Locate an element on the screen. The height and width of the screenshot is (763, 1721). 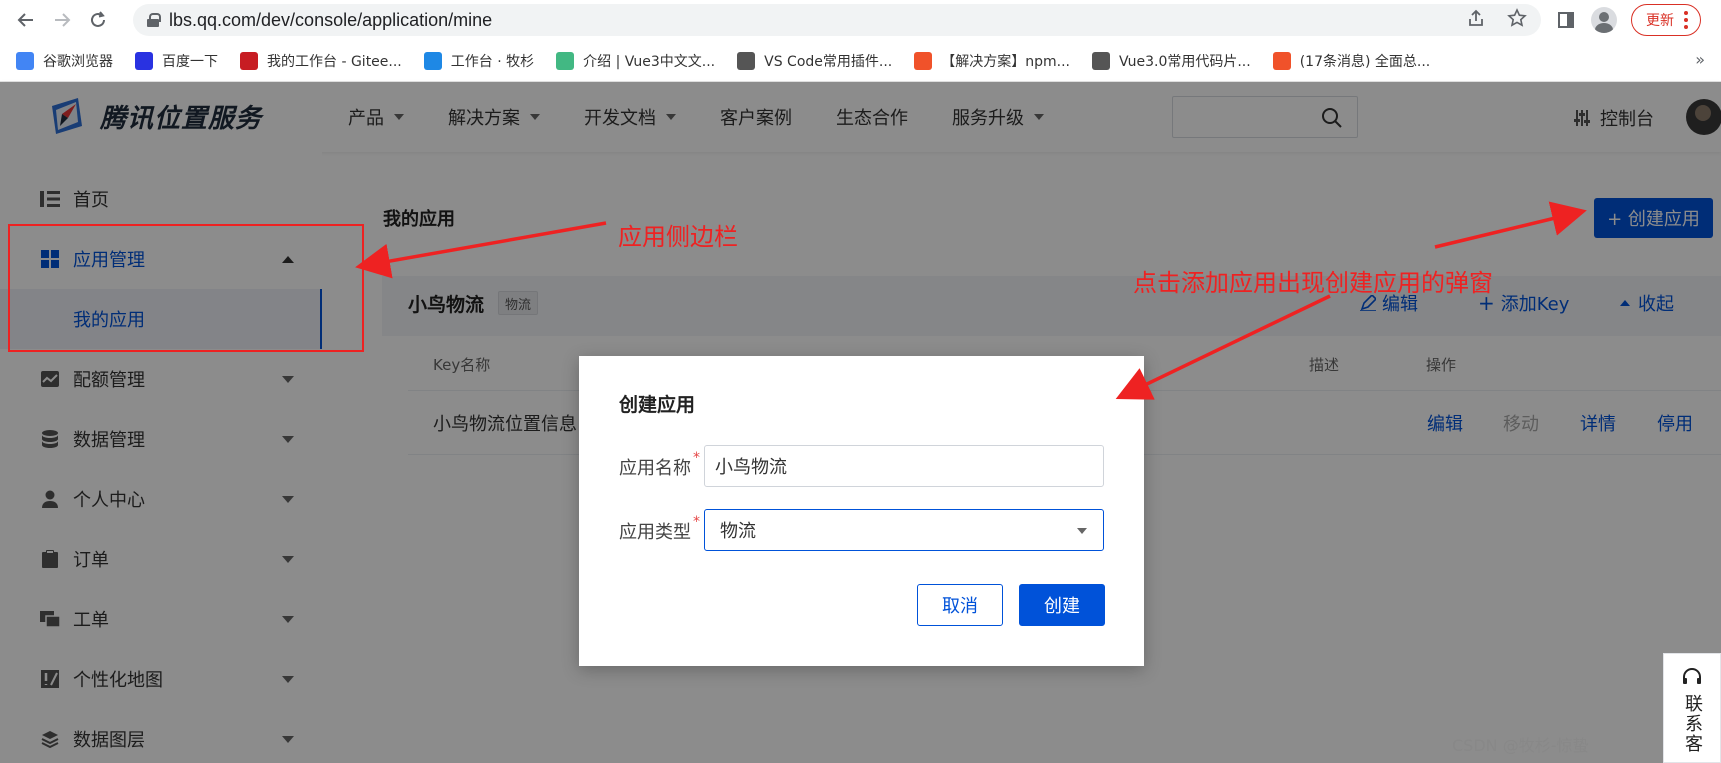
bookmark-label: 百度一下 is located at coordinates (190, 61).